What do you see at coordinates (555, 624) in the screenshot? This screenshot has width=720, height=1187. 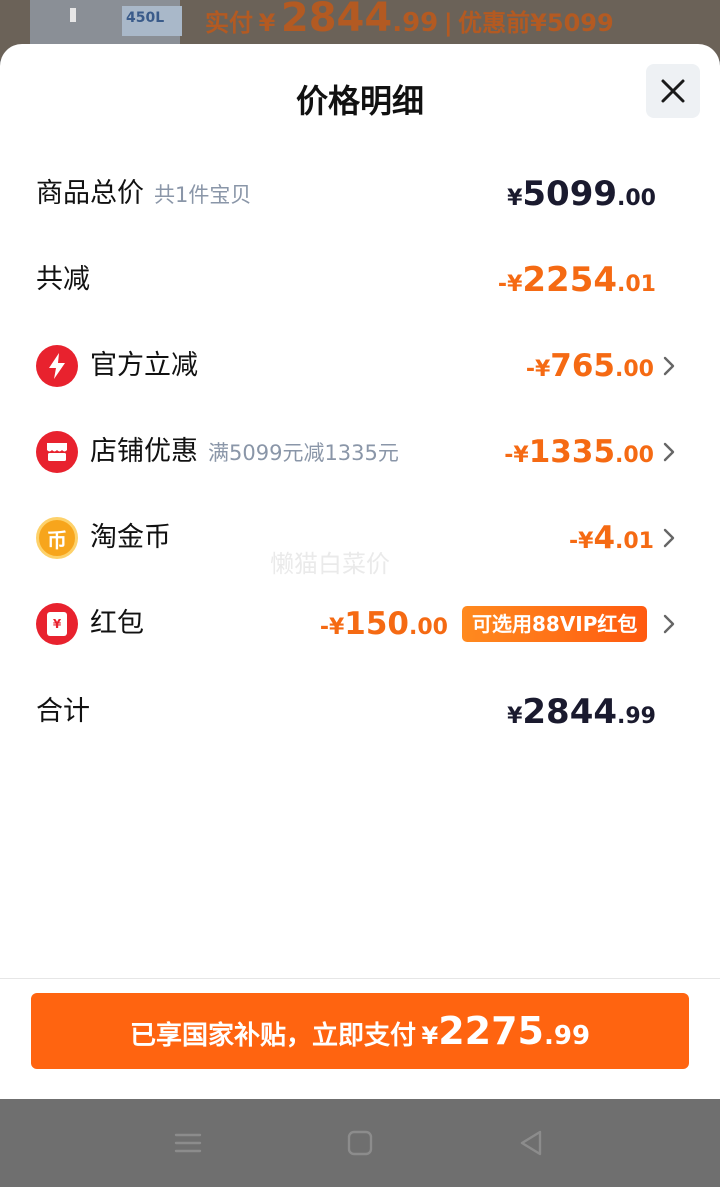 I see `vip-red-packet-badge: 可选用88VIP红包` at bounding box center [555, 624].